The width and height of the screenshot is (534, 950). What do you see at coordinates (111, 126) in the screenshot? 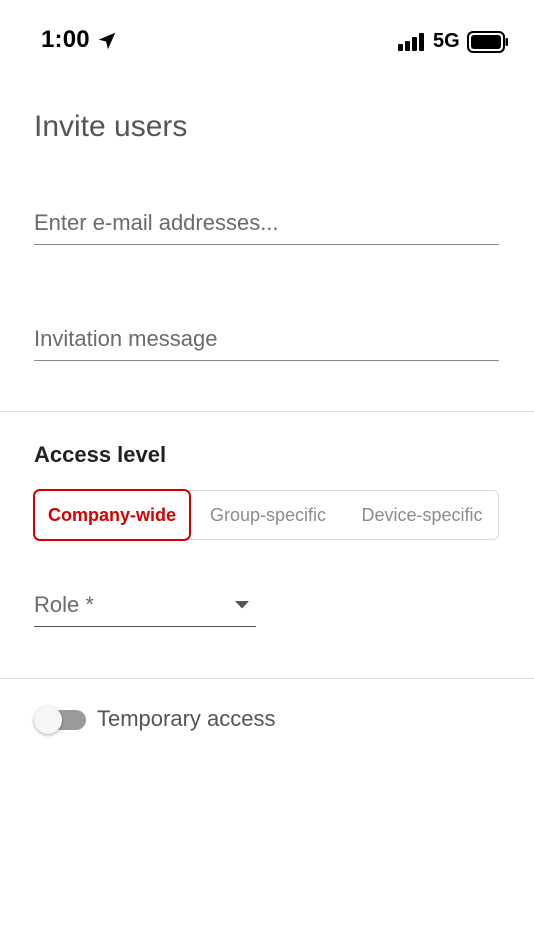
I see `page-title: Invite users` at bounding box center [111, 126].